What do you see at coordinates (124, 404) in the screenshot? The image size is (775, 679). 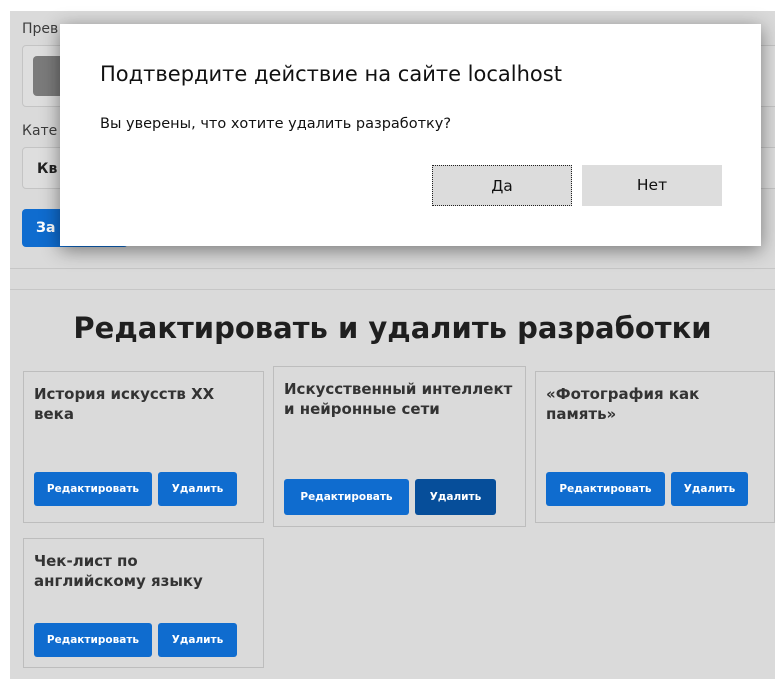 I see `card-title: История искусств XX века` at bounding box center [124, 404].